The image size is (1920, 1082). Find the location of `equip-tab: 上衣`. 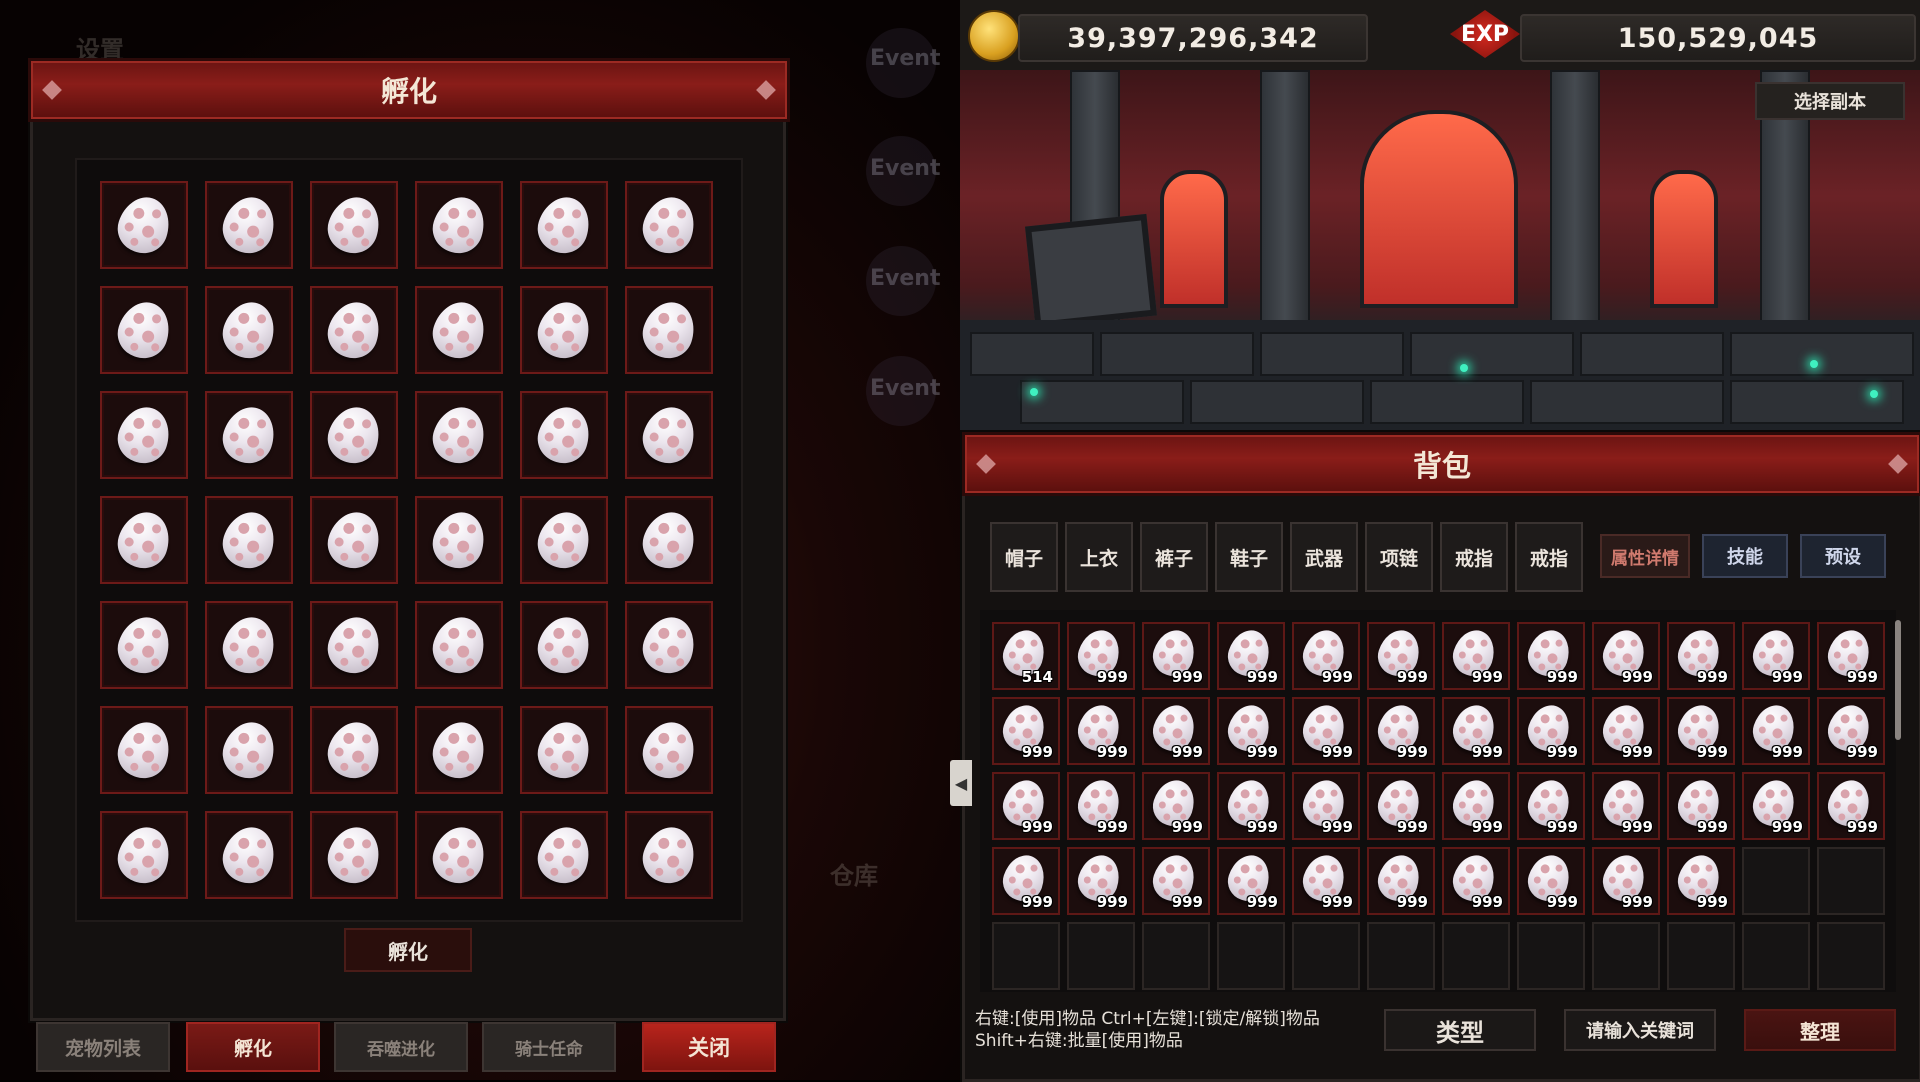

equip-tab: 上衣 is located at coordinates (1099, 557).